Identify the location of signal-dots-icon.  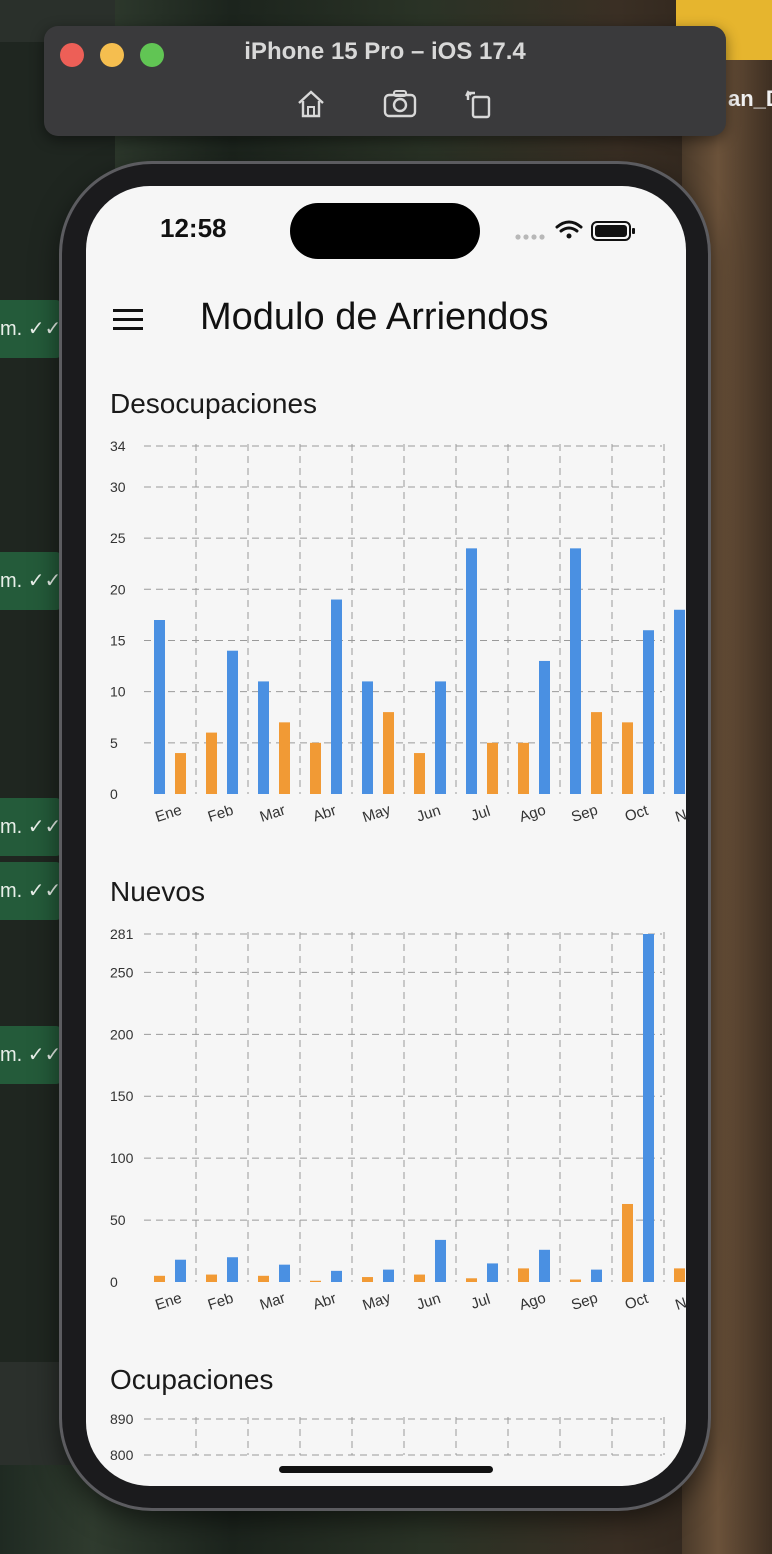
(530, 237).